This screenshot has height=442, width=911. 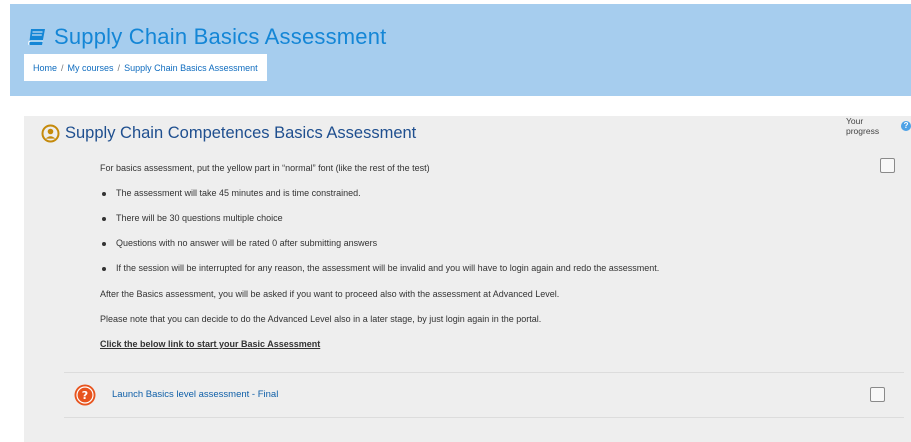 I want to click on breadcrumb-course: Supply Chain Basics Assessment, so click(x=191, y=68).